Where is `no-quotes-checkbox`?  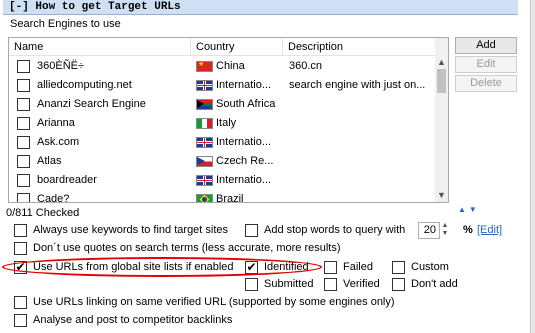
no-quotes-checkbox is located at coordinates (20, 248).